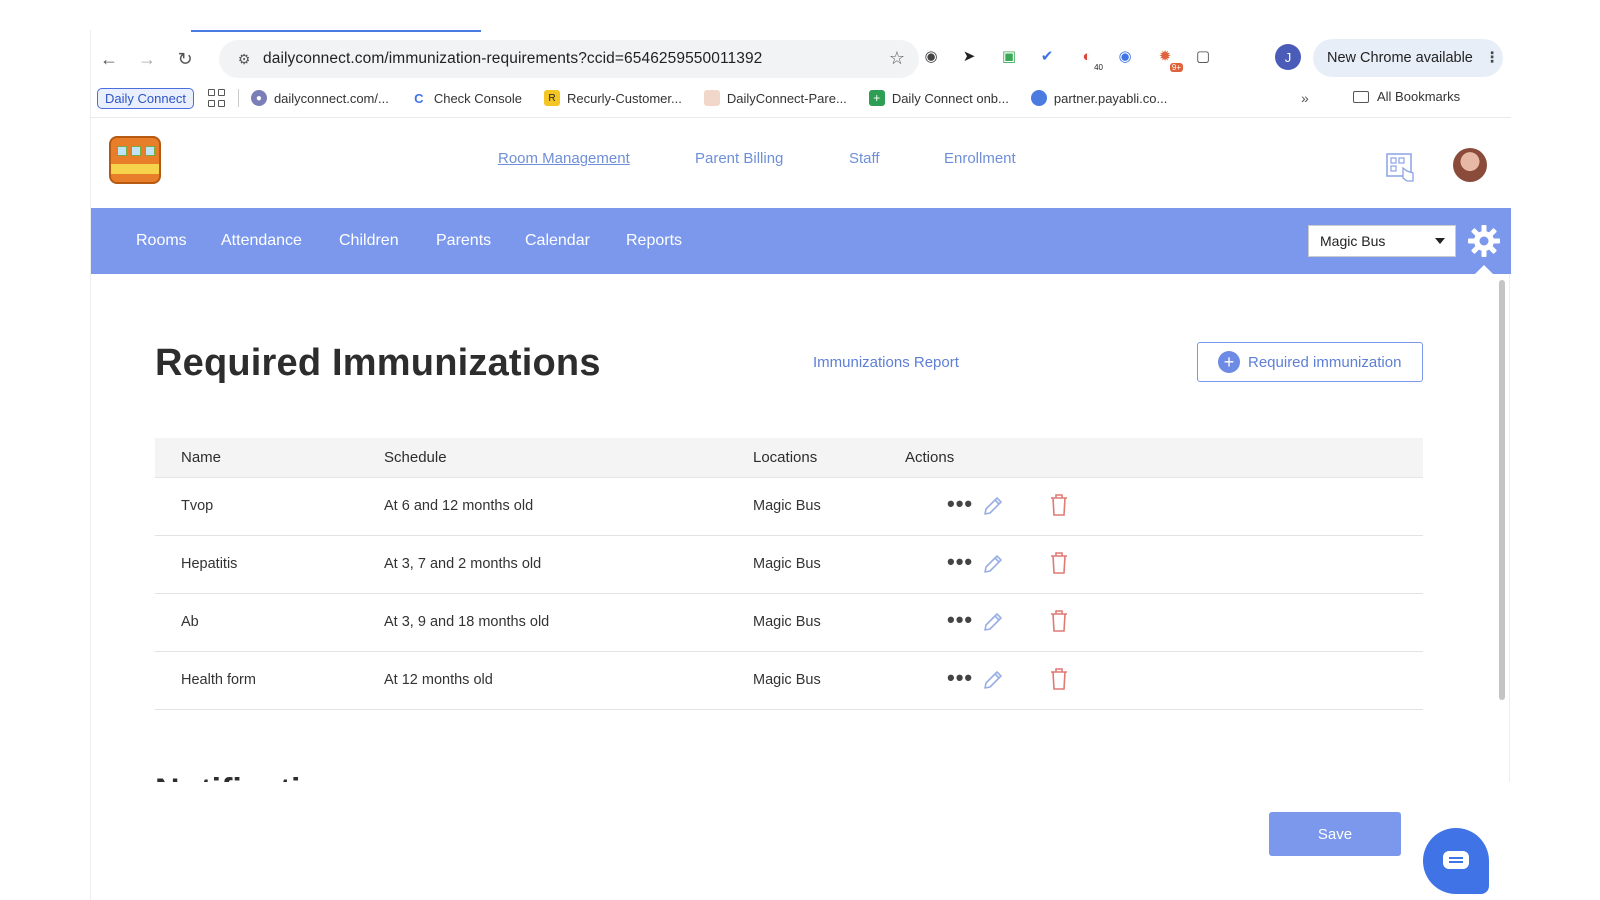 This screenshot has height=900, width=1600. I want to click on bookmark-separator, so click(238, 98).